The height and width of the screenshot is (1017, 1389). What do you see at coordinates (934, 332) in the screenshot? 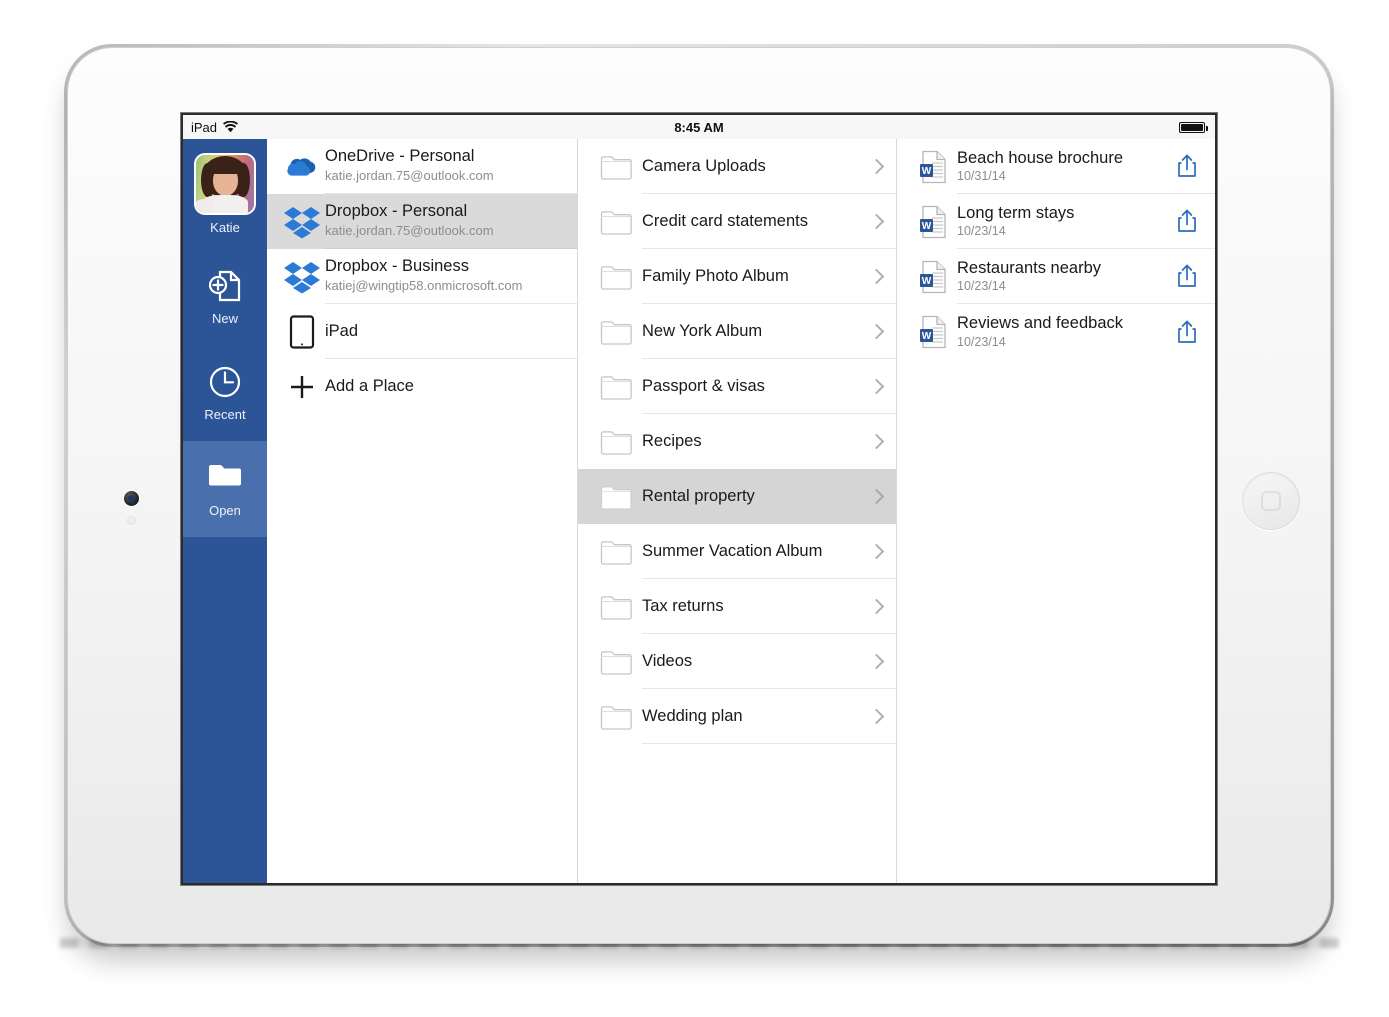
I see `word-document-icon: W` at bounding box center [934, 332].